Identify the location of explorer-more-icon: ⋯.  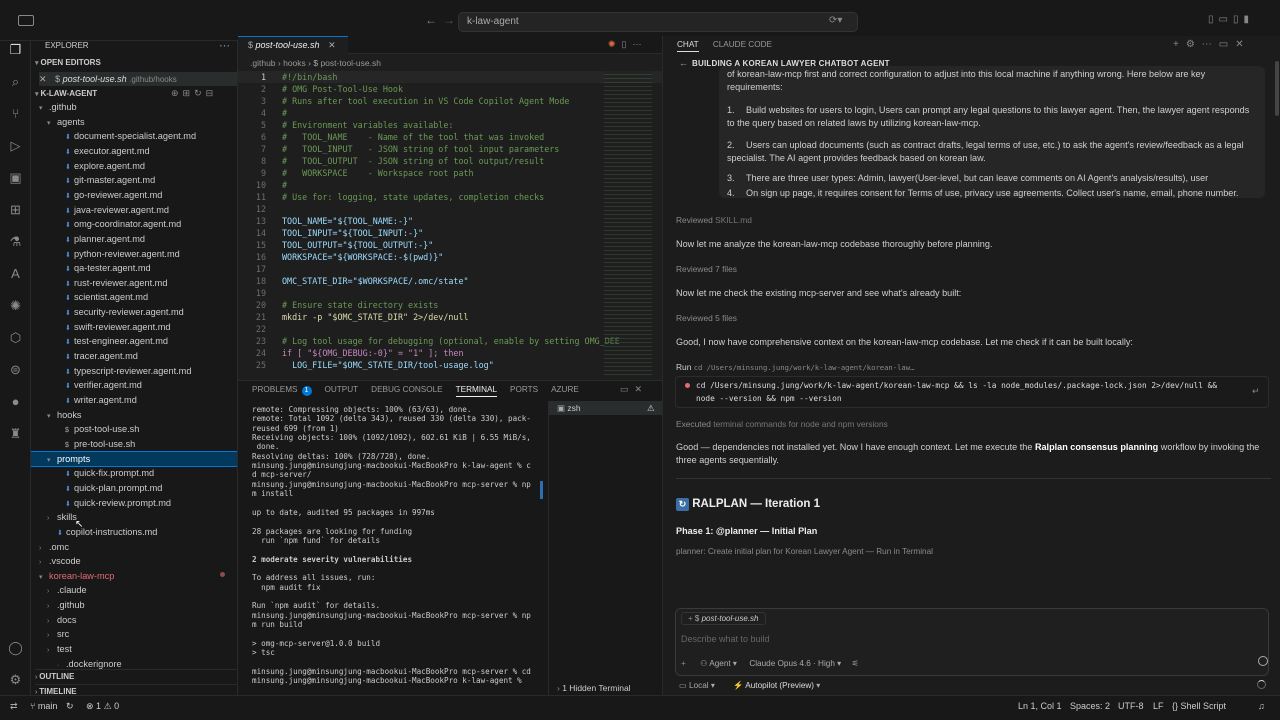
(224, 46).